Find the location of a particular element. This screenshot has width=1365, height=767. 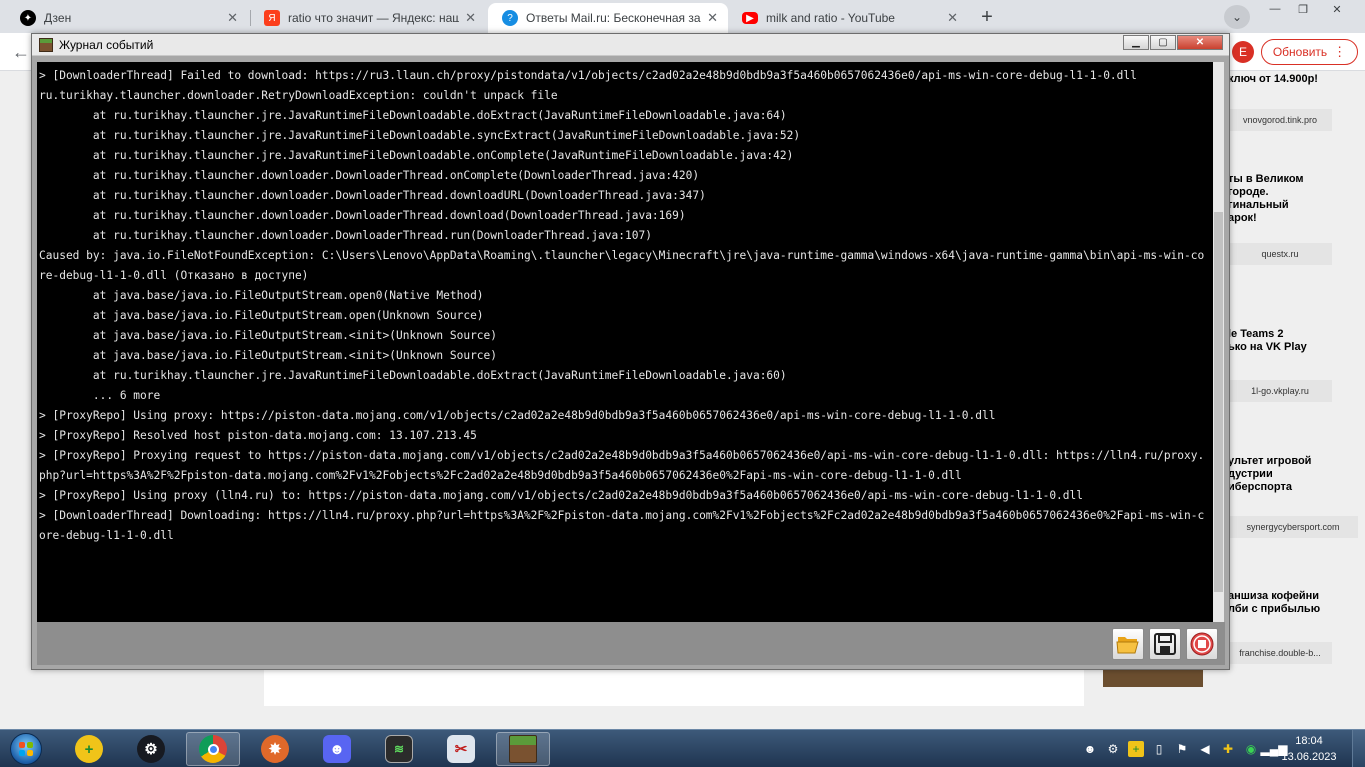

update-label: Обновить is located at coordinates (1300, 52).